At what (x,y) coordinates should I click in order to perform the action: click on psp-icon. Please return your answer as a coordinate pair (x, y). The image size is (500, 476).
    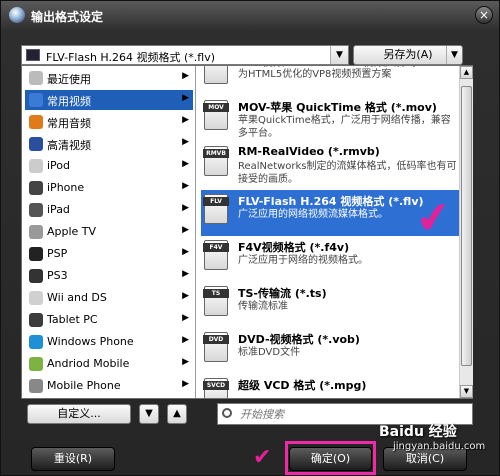
    Looking at the image, I should click on (36, 254).